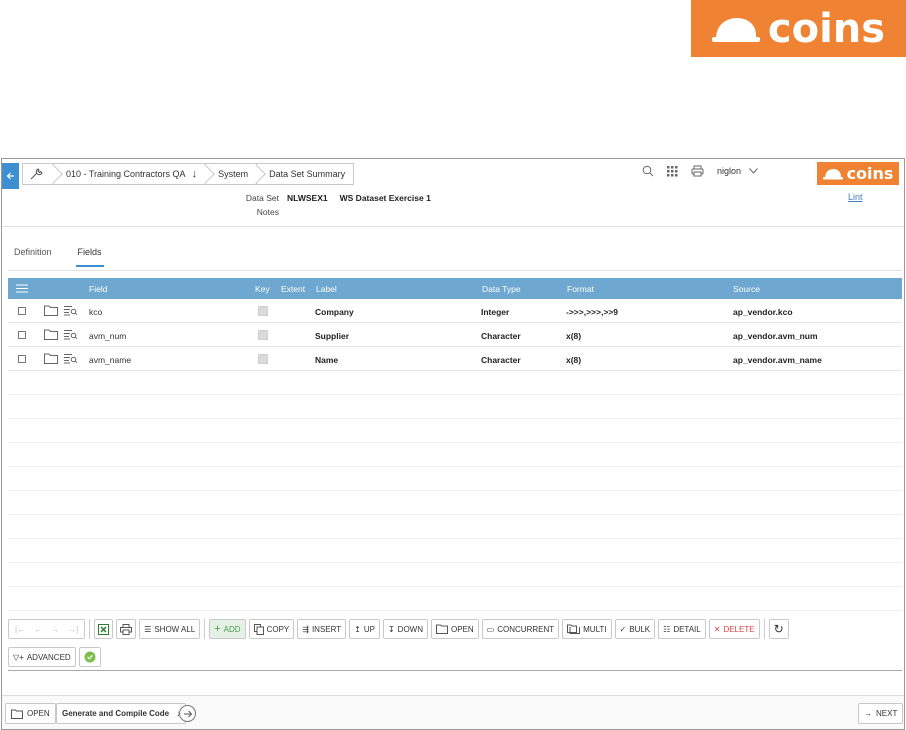  I want to click on tab-fields: Fields, so click(89, 256).